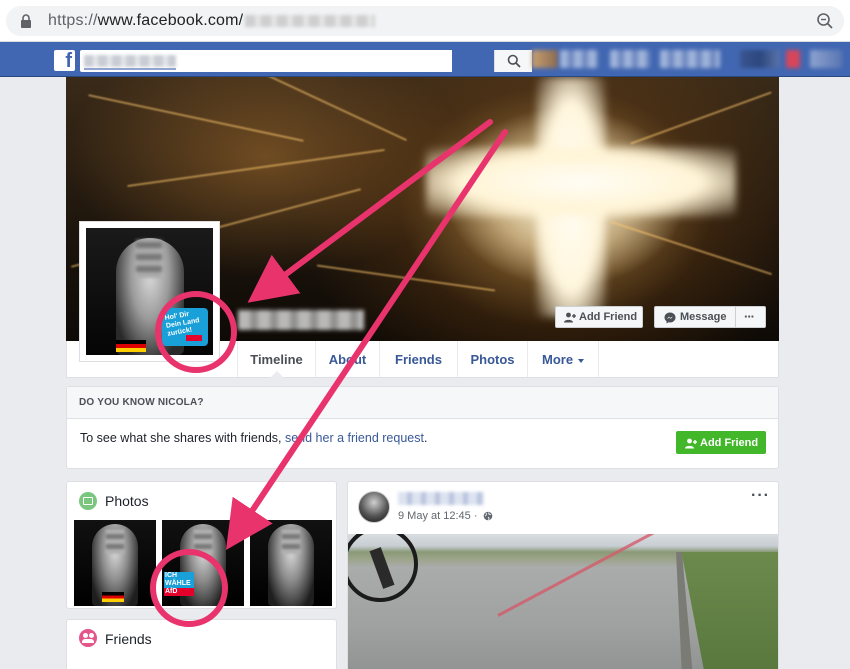 Image resolution: width=850 pixels, height=669 pixels. Describe the element at coordinates (545, 59) in the screenshot. I see `nav-avatar-redacted` at that location.